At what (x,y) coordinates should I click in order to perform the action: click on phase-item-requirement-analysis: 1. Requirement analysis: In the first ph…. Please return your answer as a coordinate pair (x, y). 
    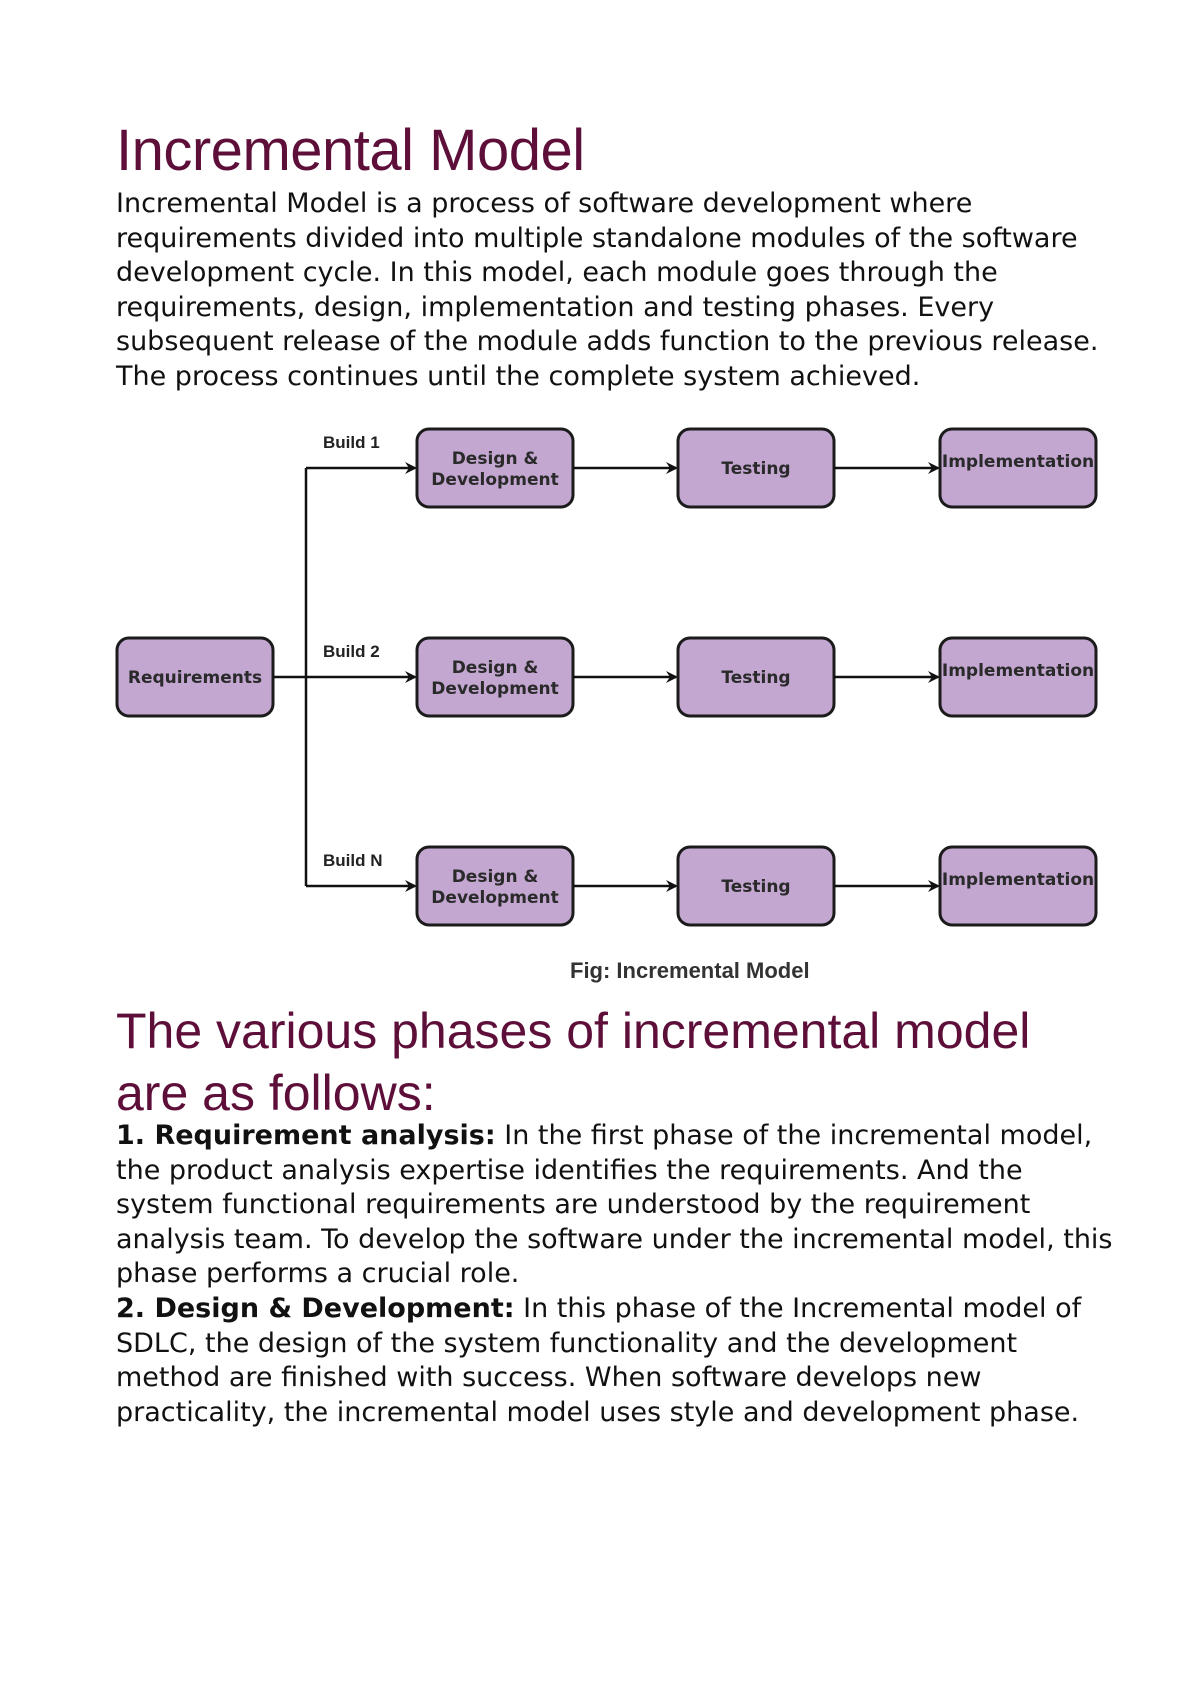
    Looking at the image, I should click on (616, 1205).